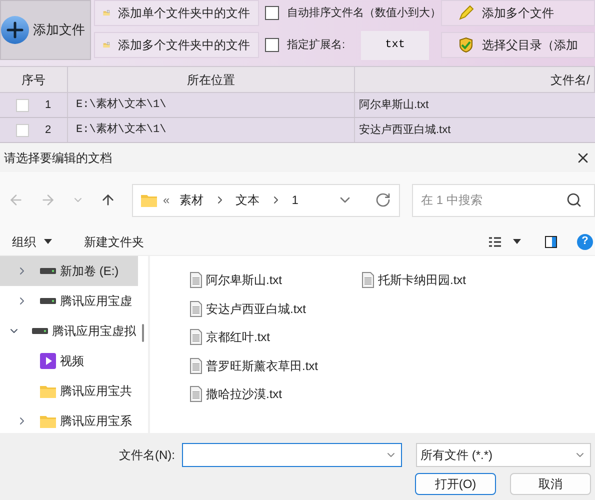  Describe the element at coordinates (176, 13) in the screenshot. I see `toolbar-button: 添加单个文件夹中的文件` at that location.